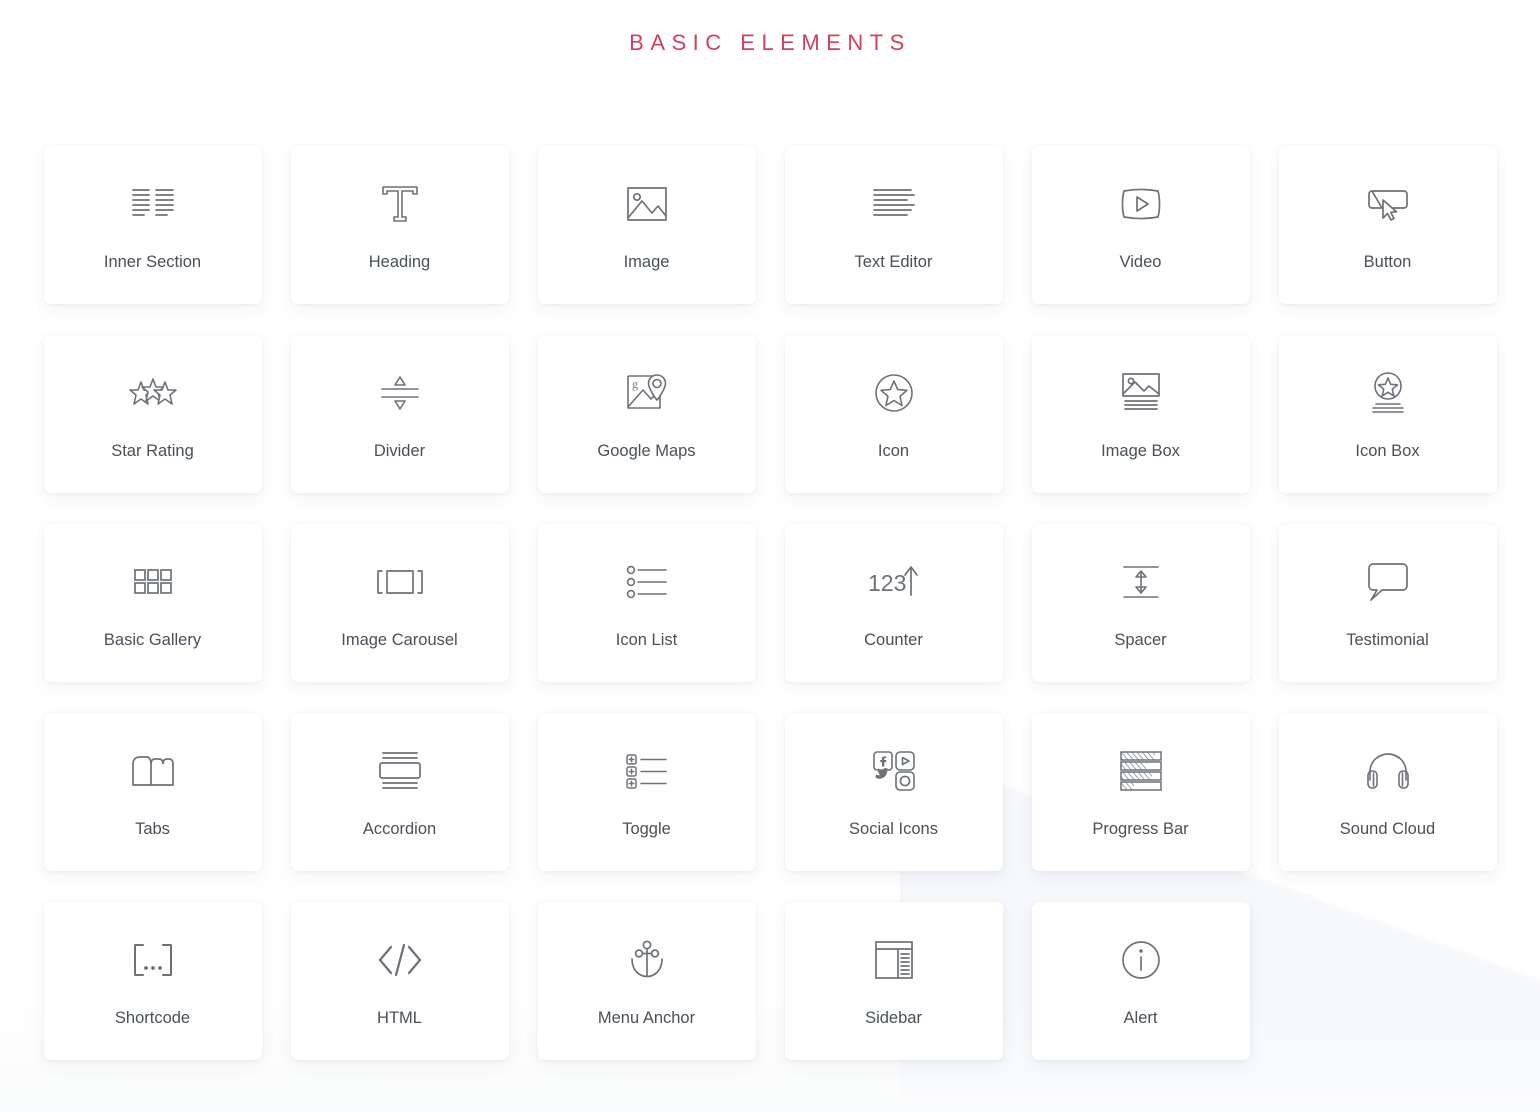  I want to click on element-card-video: Video, so click(1140, 225).